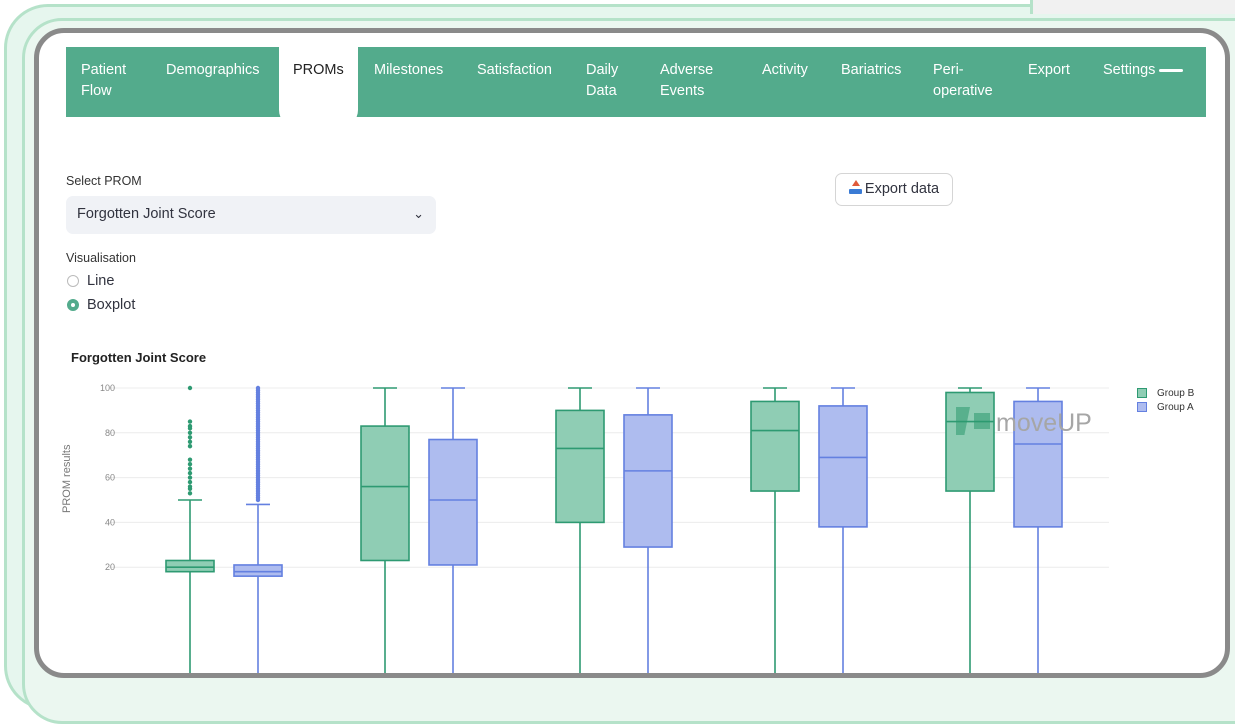 The width and height of the screenshot is (1235, 724). Describe the element at coordinates (418, 213) in the screenshot. I see `chevron-down-icon: ⌄` at that location.